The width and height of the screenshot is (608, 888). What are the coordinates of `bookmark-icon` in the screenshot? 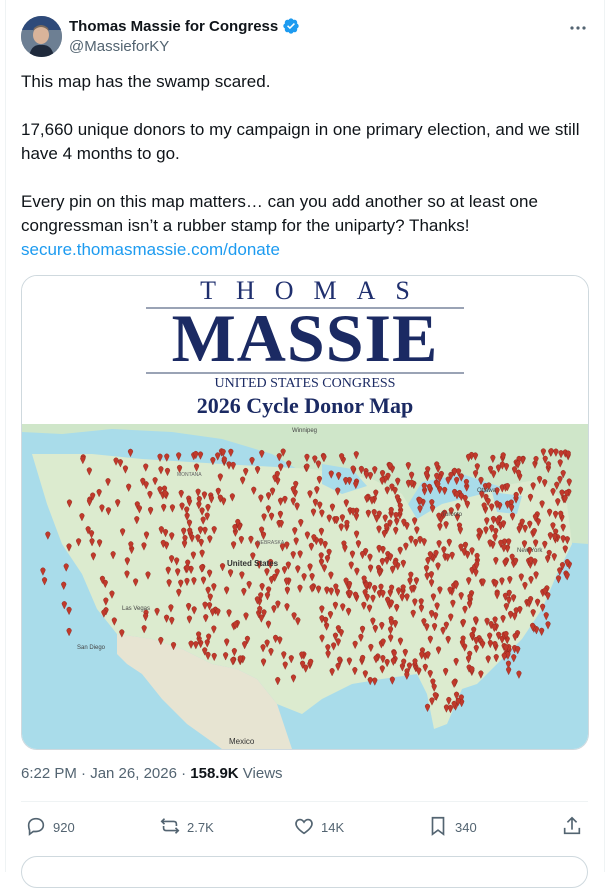 It's located at (438, 827).